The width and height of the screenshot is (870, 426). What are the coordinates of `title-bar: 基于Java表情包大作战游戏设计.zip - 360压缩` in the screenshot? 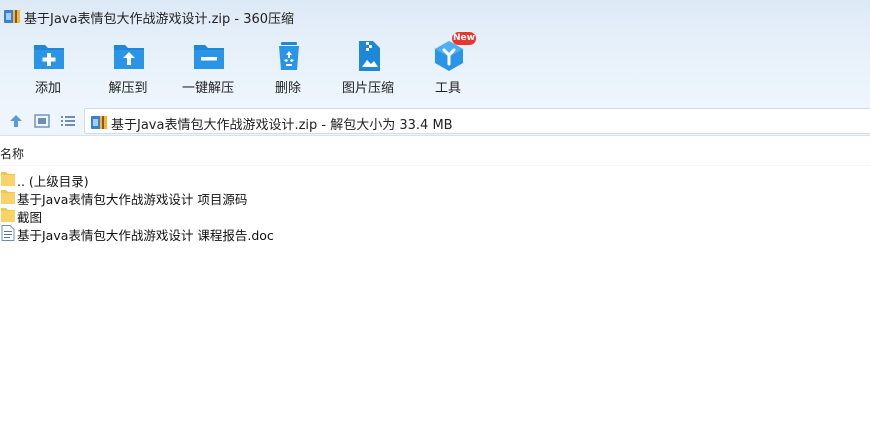 It's located at (435, 16).